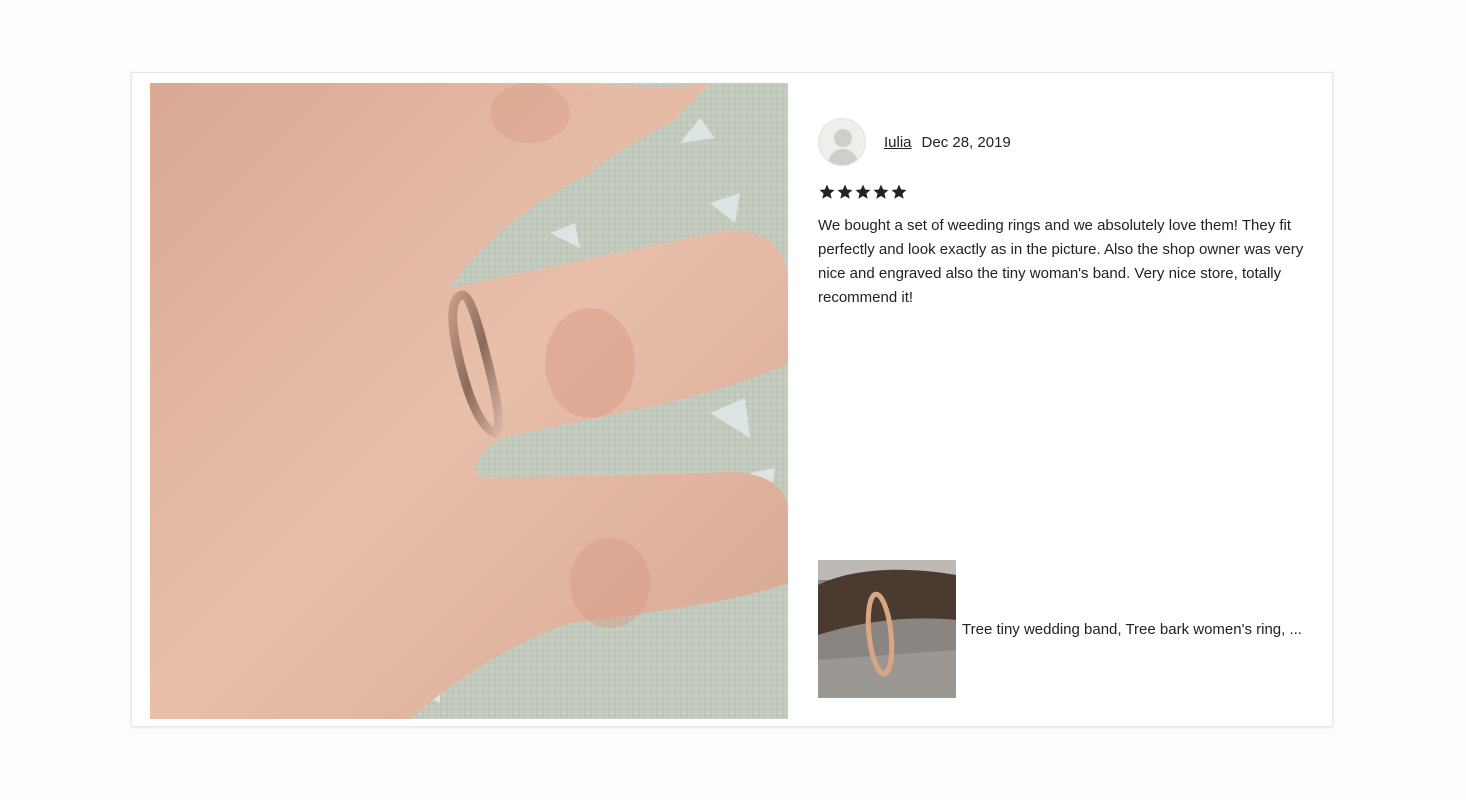 This screenshot has width=1466, height=800. I want to click on reviewer-row: Iulia Dec 28, 2019, so click(1063, 142).